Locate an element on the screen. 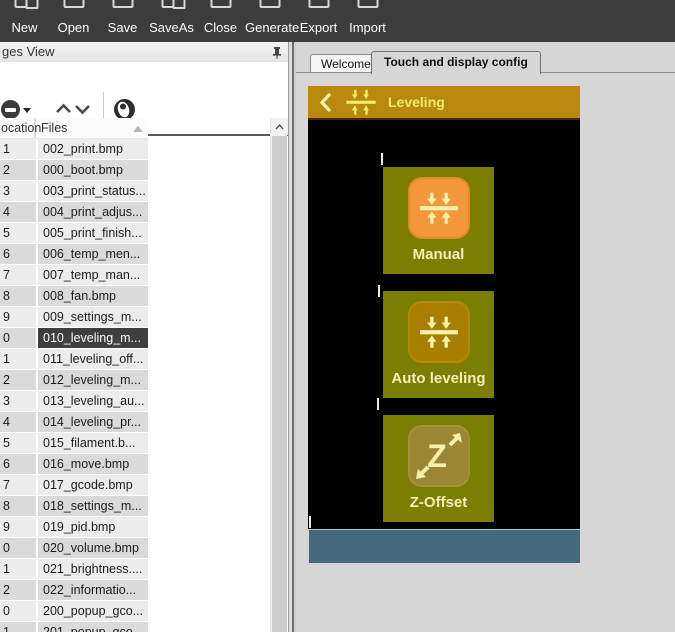 The height and width of the screenshot is (632, 675). pin-icon is located at coordinates (277, 52).